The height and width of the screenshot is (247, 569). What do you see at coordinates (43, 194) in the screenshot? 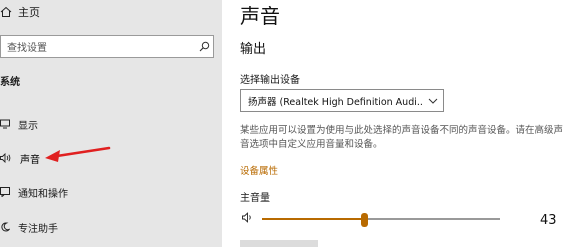
I see `sidebar-item-label: 通知和操作` at bounding box center [43, 194].